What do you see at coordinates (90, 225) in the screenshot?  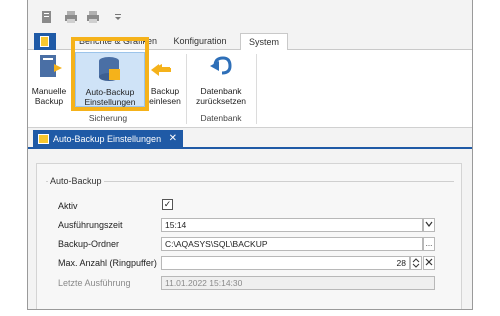 I see `zeit-label: Ausführungszeit` at bounding box center [90, 225].